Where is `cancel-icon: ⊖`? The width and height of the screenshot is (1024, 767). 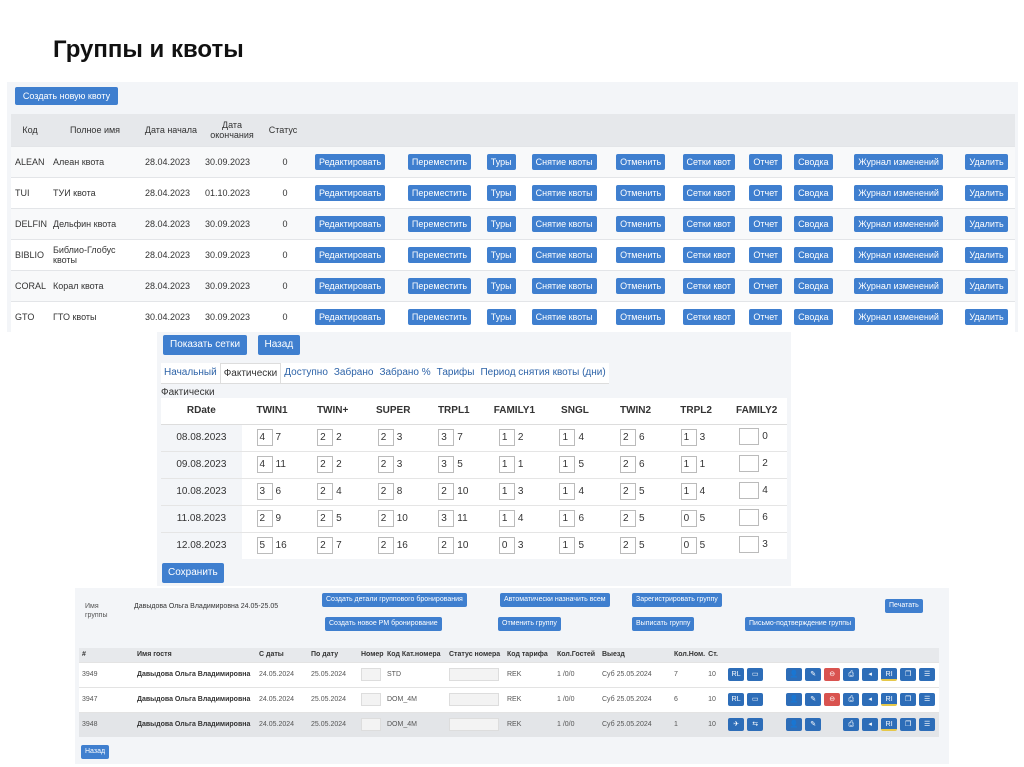 cancel-icon: ⊖ is located at coordinates (832, 699).